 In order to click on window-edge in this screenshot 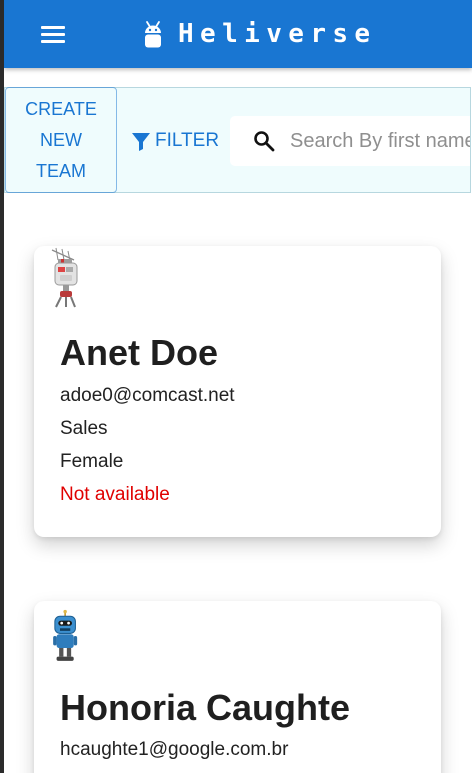, I will do `click(2, 386)`.